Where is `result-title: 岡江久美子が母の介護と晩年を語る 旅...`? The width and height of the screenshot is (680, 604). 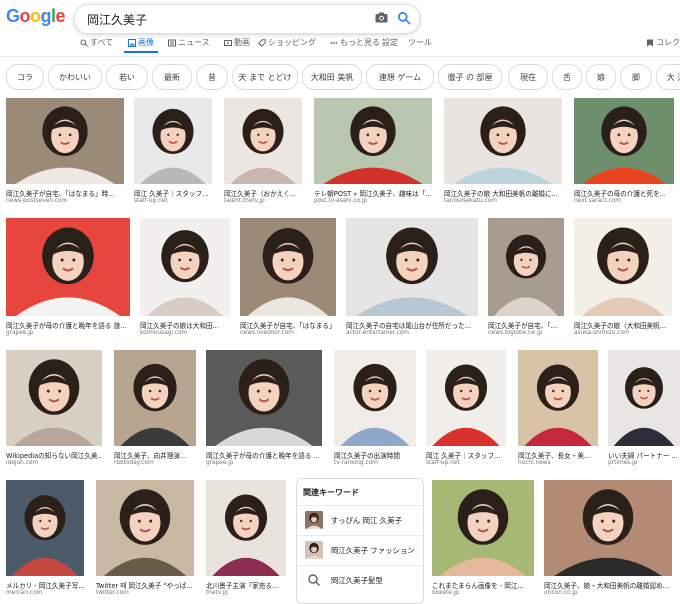 result-title: 岡江久美子が母の介護と晩年を語る 旅... is located at coordinates (68, 325).